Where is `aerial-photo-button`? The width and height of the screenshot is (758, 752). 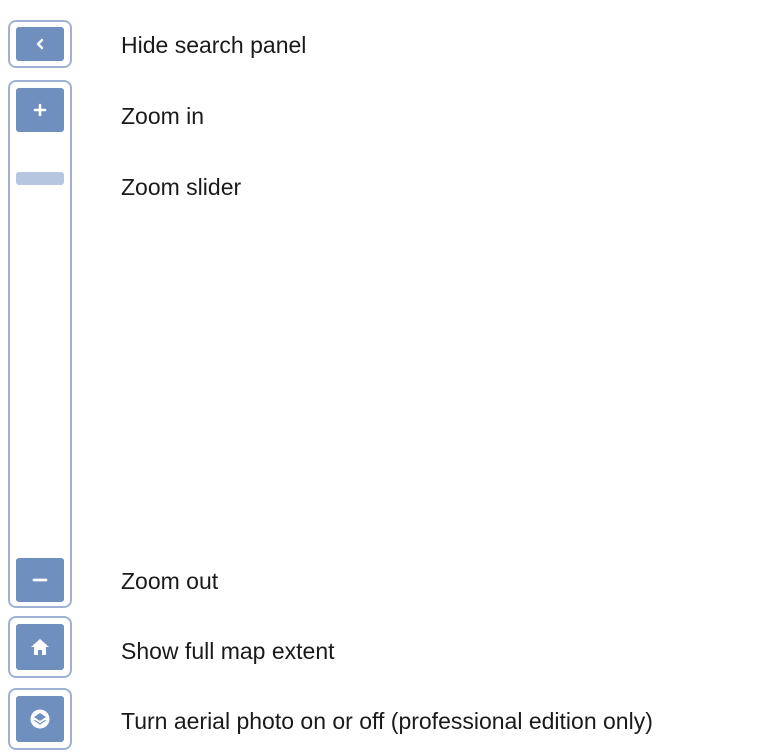
aerial-photo-button is located at coordinates (40, 719).